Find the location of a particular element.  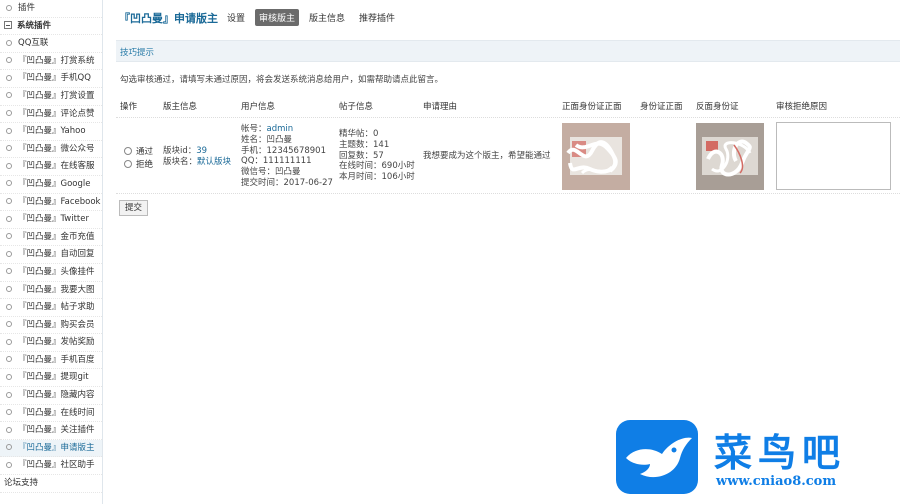

header: 『凹凸曼』申请版主 设置 审核版主 版主信息 推荐插件 is located at coordinates (501, 20).